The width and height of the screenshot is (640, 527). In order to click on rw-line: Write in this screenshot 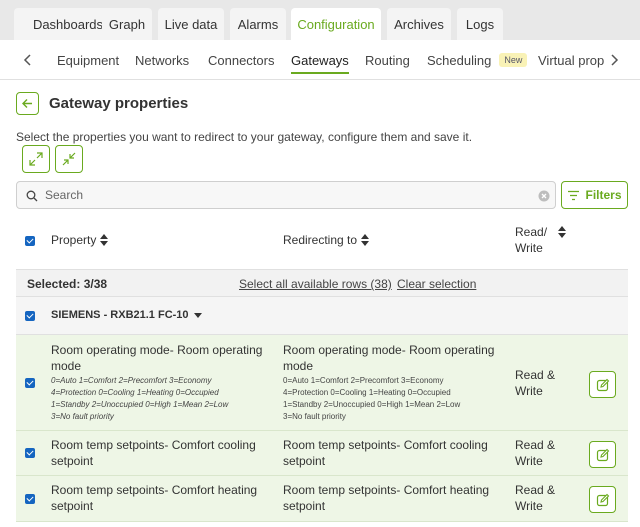, I will do `click(529, 461)`.